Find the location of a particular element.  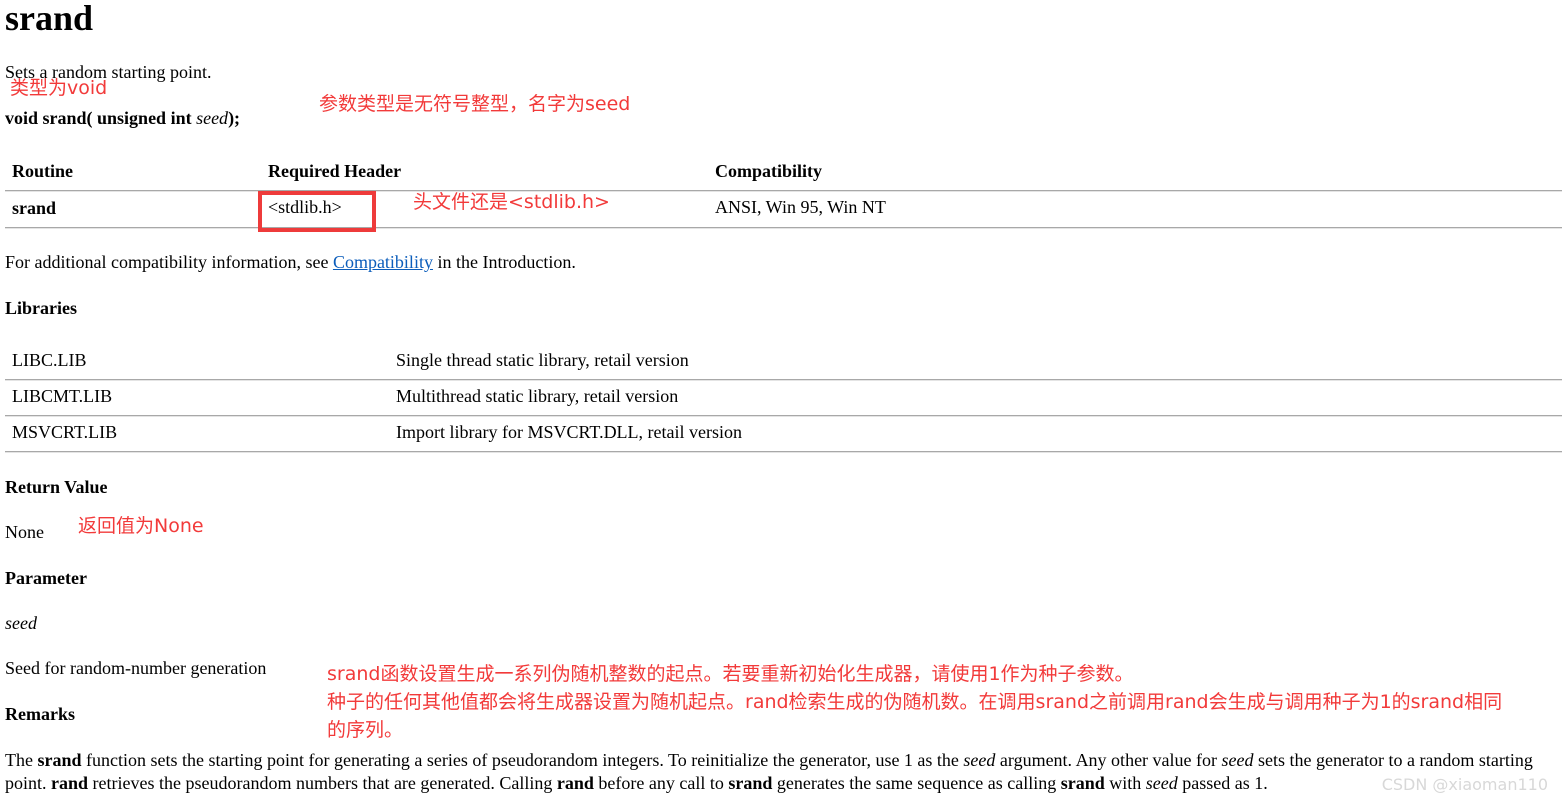

cell-routine: srand is located at coordinates (34, 208).